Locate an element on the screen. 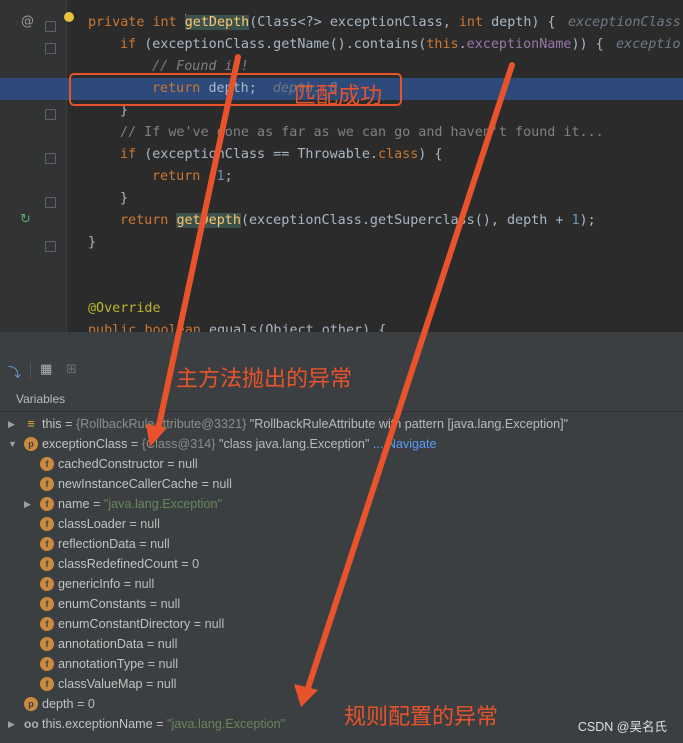 Image resolution: width=683 pixels, height=743 pixels. variable-row: f cachedConstructor = null is located at coordinates (341, 464).